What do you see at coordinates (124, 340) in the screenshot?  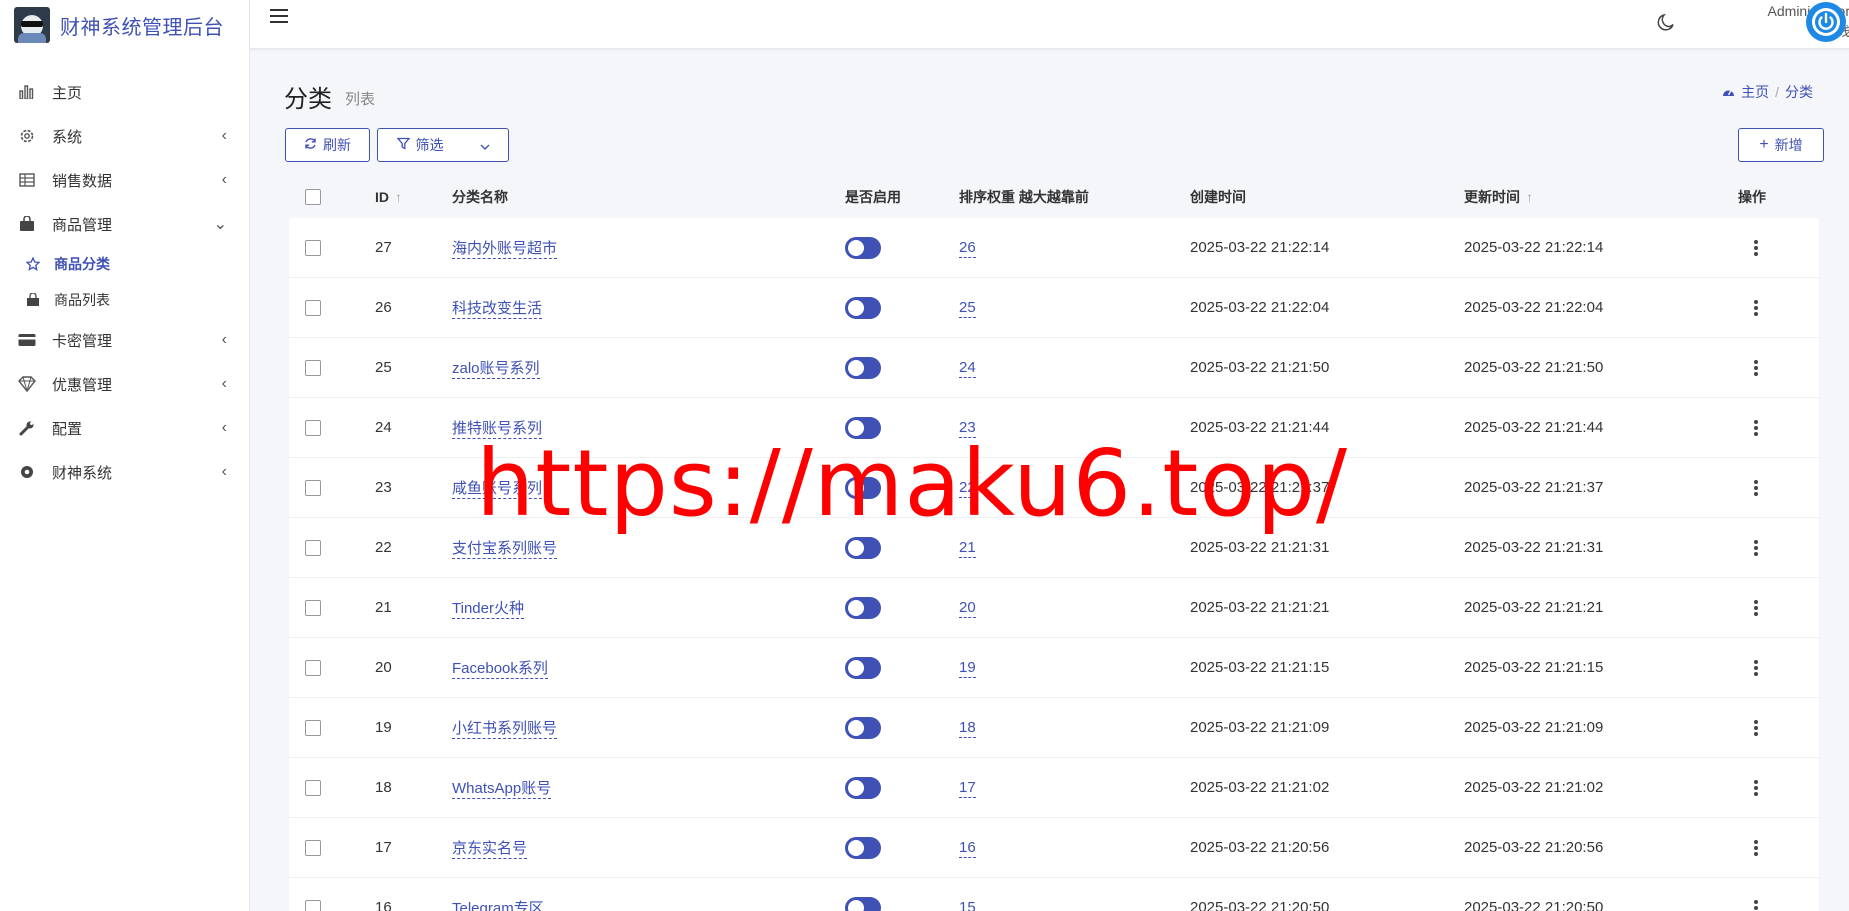 I see `sidebar-item-card-management: 卡密管理 ‹` at bounding box center [124, 340].